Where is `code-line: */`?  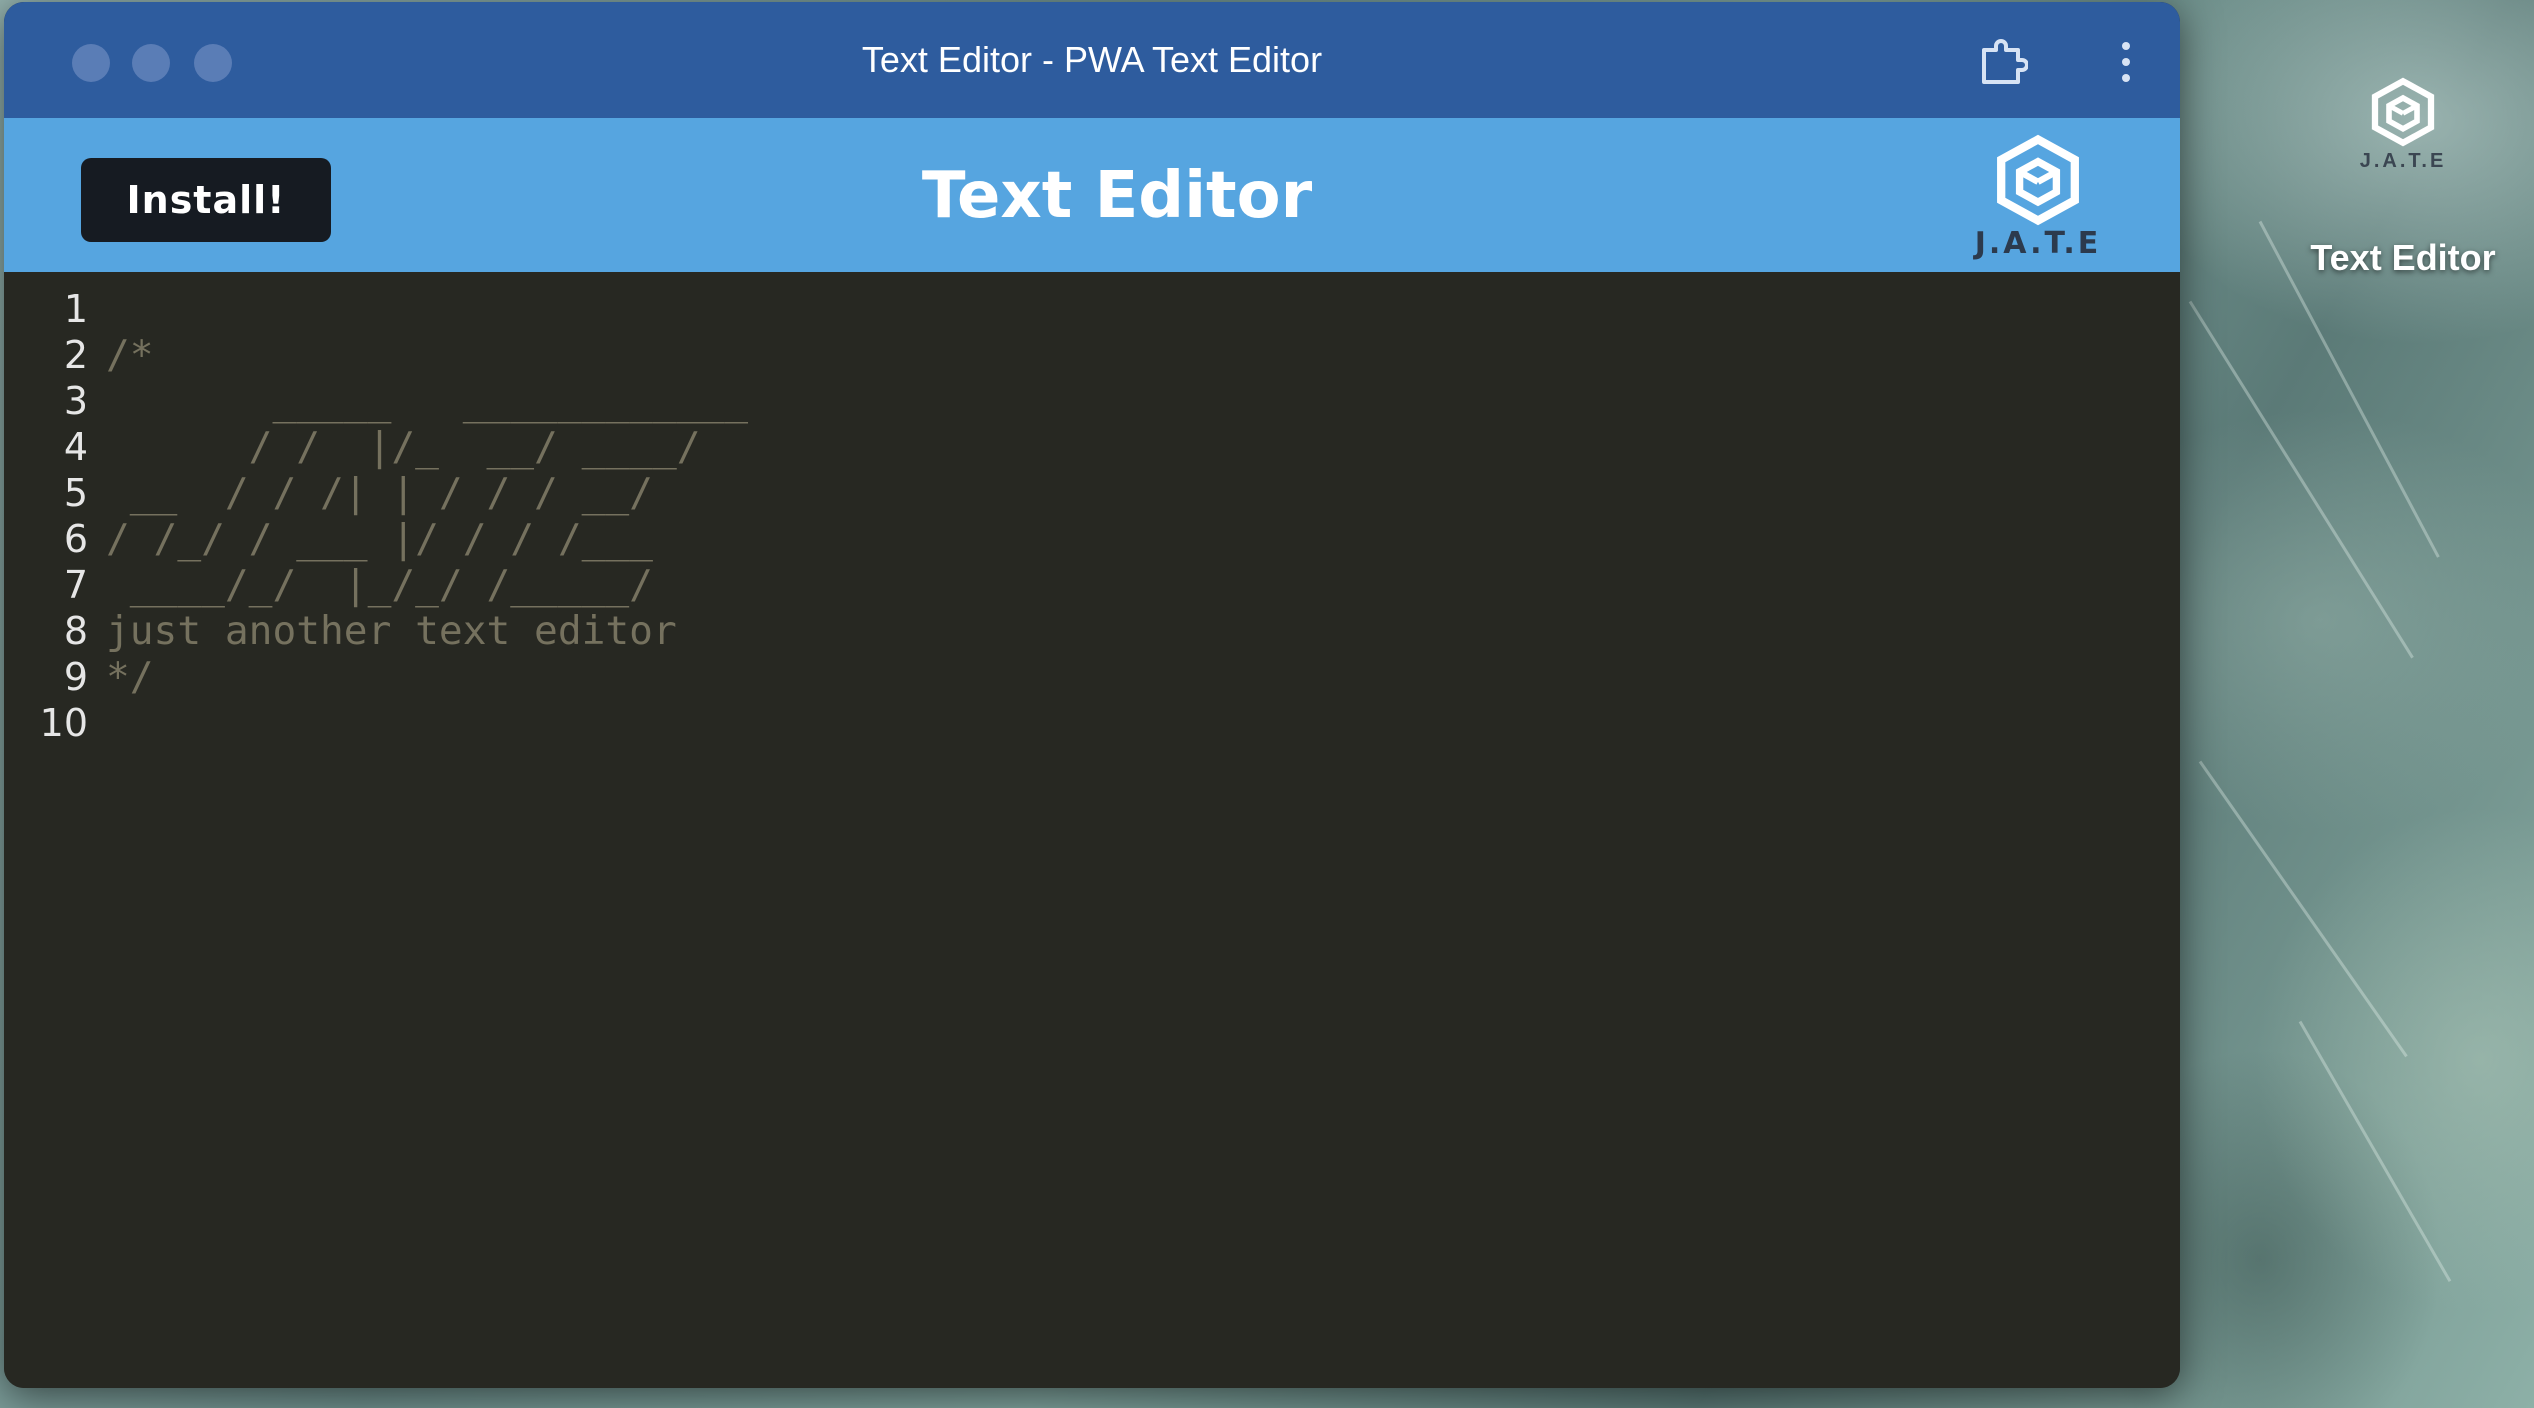
code-line: */ is located at coordinates (1143, 677).